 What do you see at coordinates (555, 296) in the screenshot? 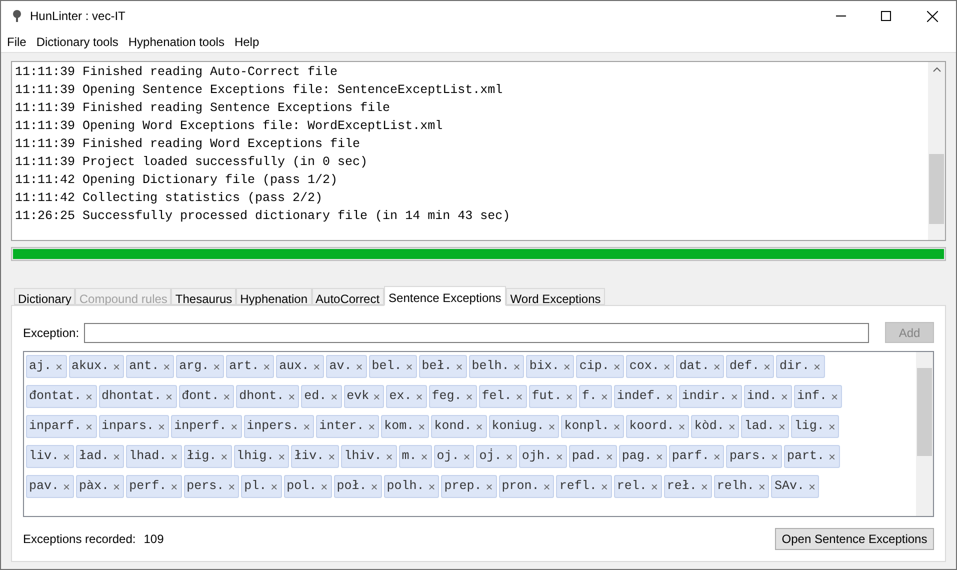
I see `tab: Word Exceptions` at bounding box center [555, 296].